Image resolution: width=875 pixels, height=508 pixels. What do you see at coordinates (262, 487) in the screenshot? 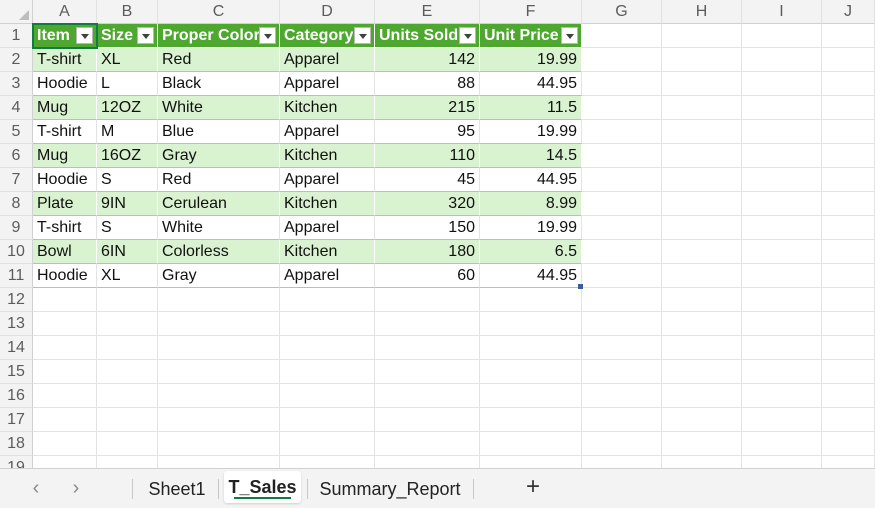
I see `tab-t-sales: T_Sales` at bounding box center [262, 487].